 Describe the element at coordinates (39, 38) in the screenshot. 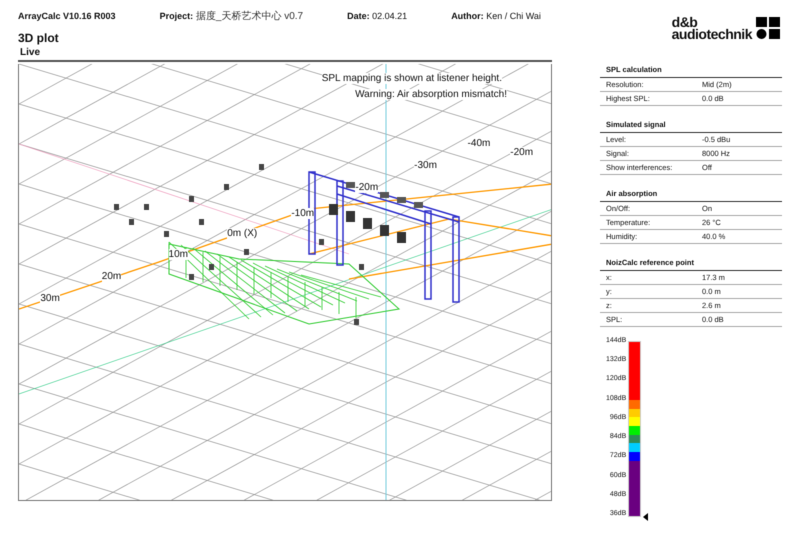

I see `page-title: 3D plot` at that location.